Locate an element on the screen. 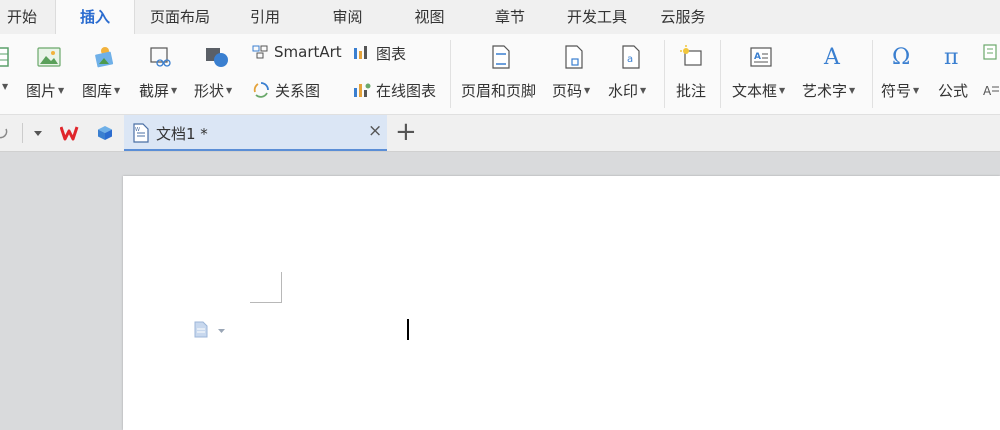 The height and width of the screenshot is (430, 1000). redo-icon is located at coordinates (5, 133).